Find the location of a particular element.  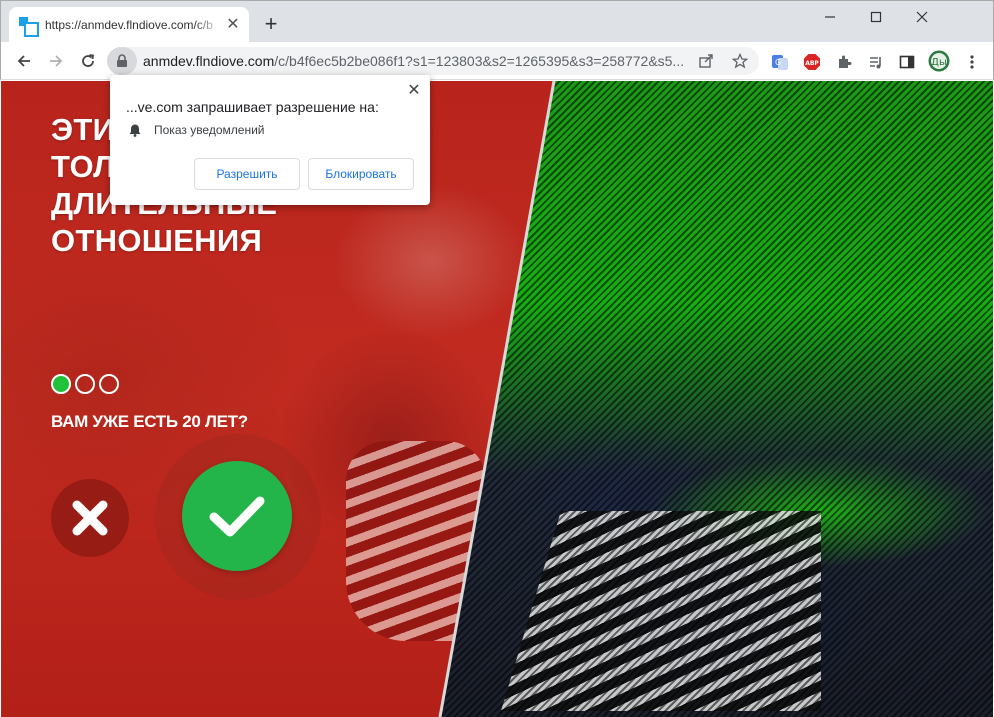

tab-title: https://anmdev.flndiove.com/c/b is located at coordinates (129, 25).